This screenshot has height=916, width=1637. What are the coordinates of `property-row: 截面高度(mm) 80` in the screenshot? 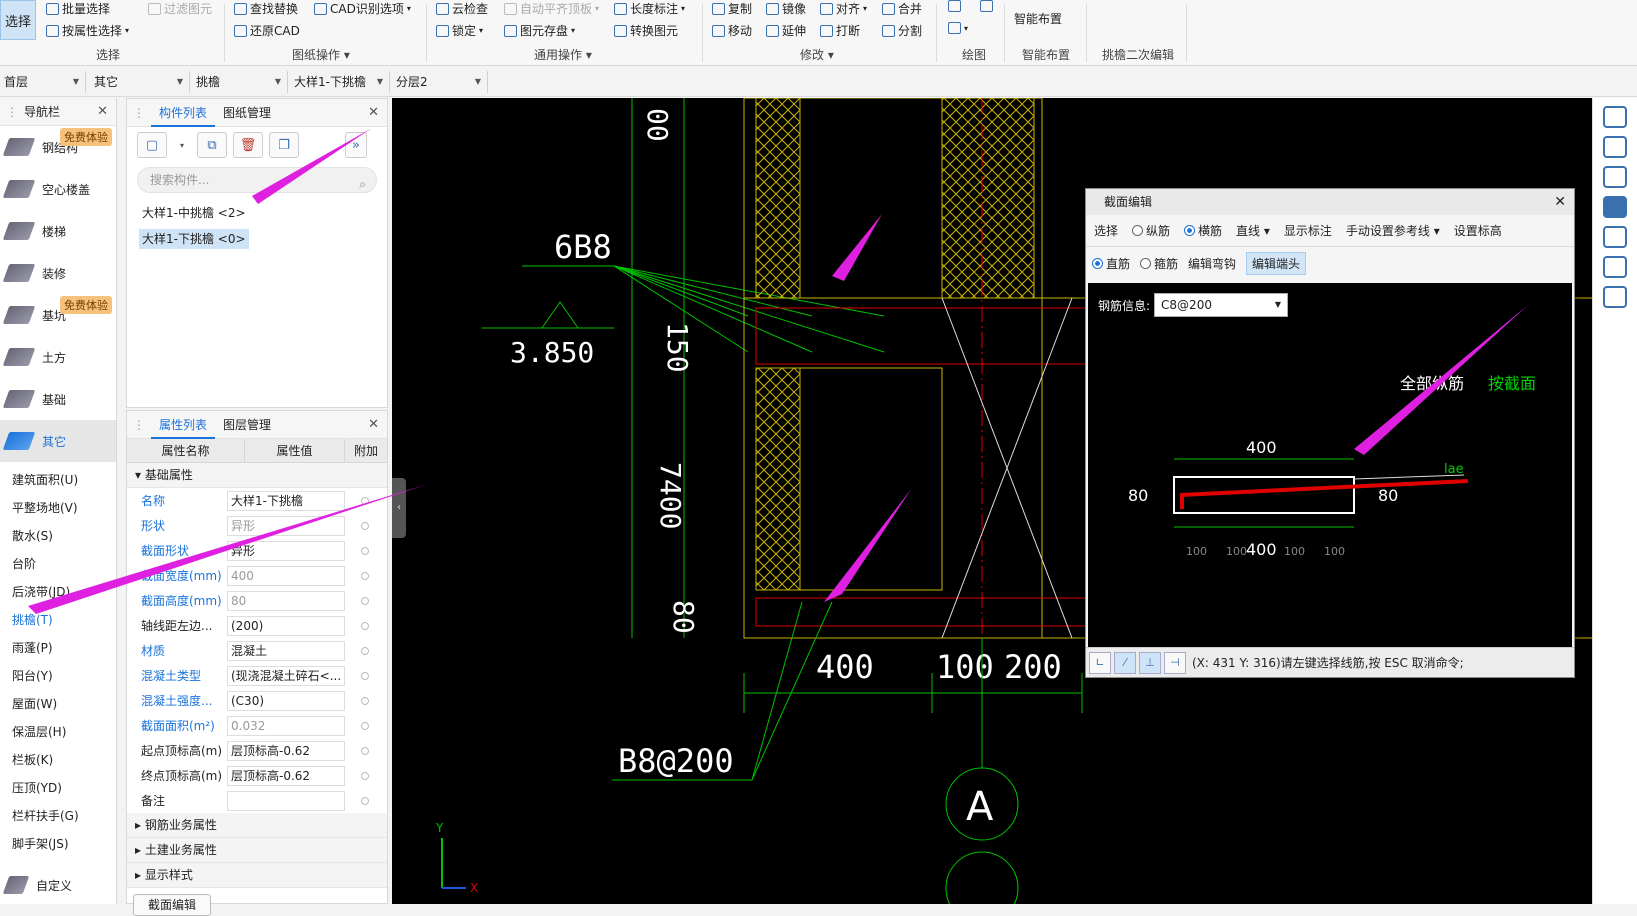 It's located at (257, 600).